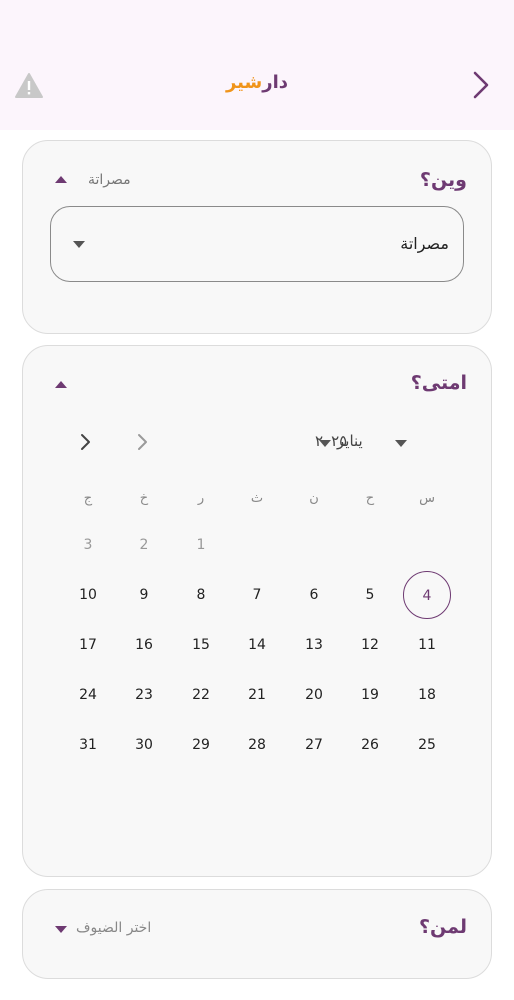  Describe the element at coordinates (427, 745) in the screenshot. I see `calendar-day: 25` at that location.